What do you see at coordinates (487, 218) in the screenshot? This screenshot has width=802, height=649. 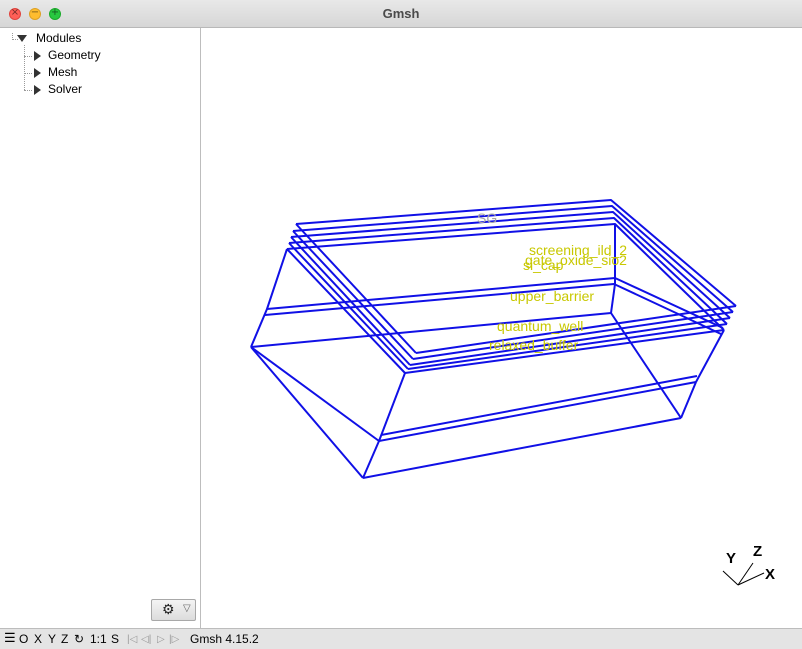 I see `label-sg: SG` at bounding box center [487, 218].